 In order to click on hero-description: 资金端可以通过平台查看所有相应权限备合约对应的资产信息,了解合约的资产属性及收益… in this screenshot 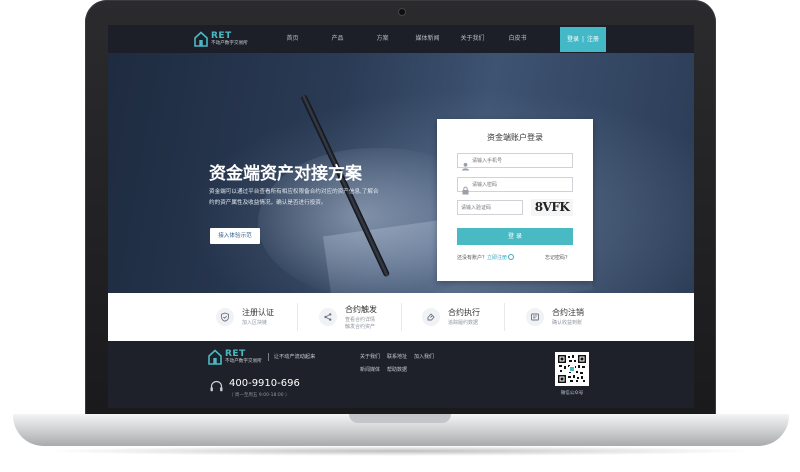, I will do `click(294, 197)`.